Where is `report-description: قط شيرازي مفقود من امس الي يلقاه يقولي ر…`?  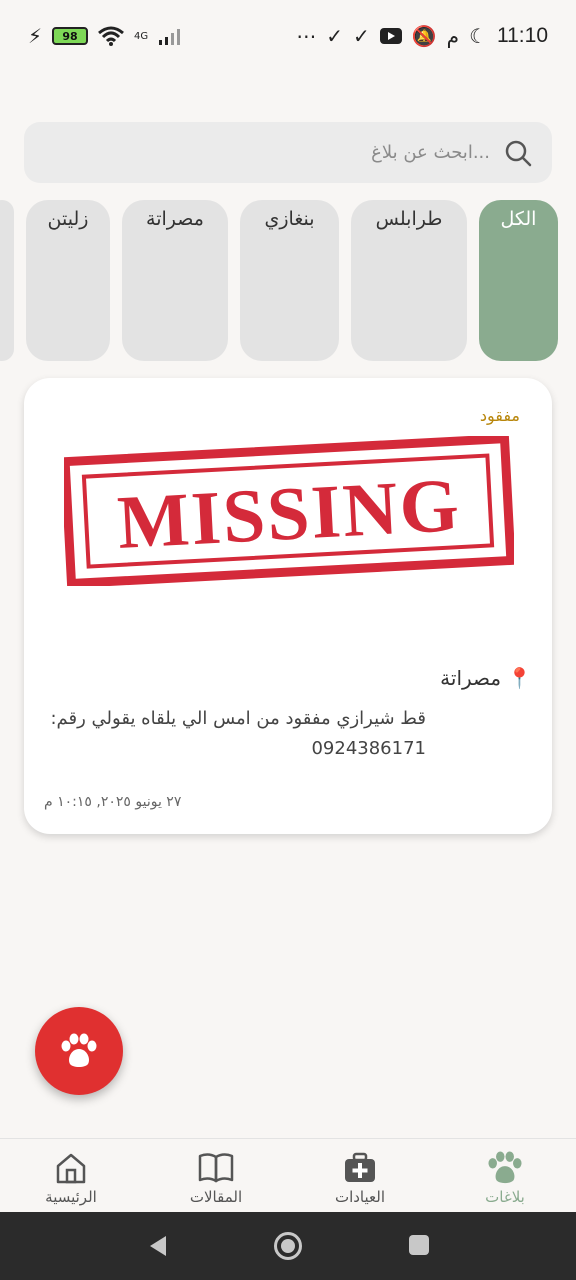 report-description: قط شيرازي مفقود من امس الي يلقاه يقولي ر… is located at coordinates (238, 733).